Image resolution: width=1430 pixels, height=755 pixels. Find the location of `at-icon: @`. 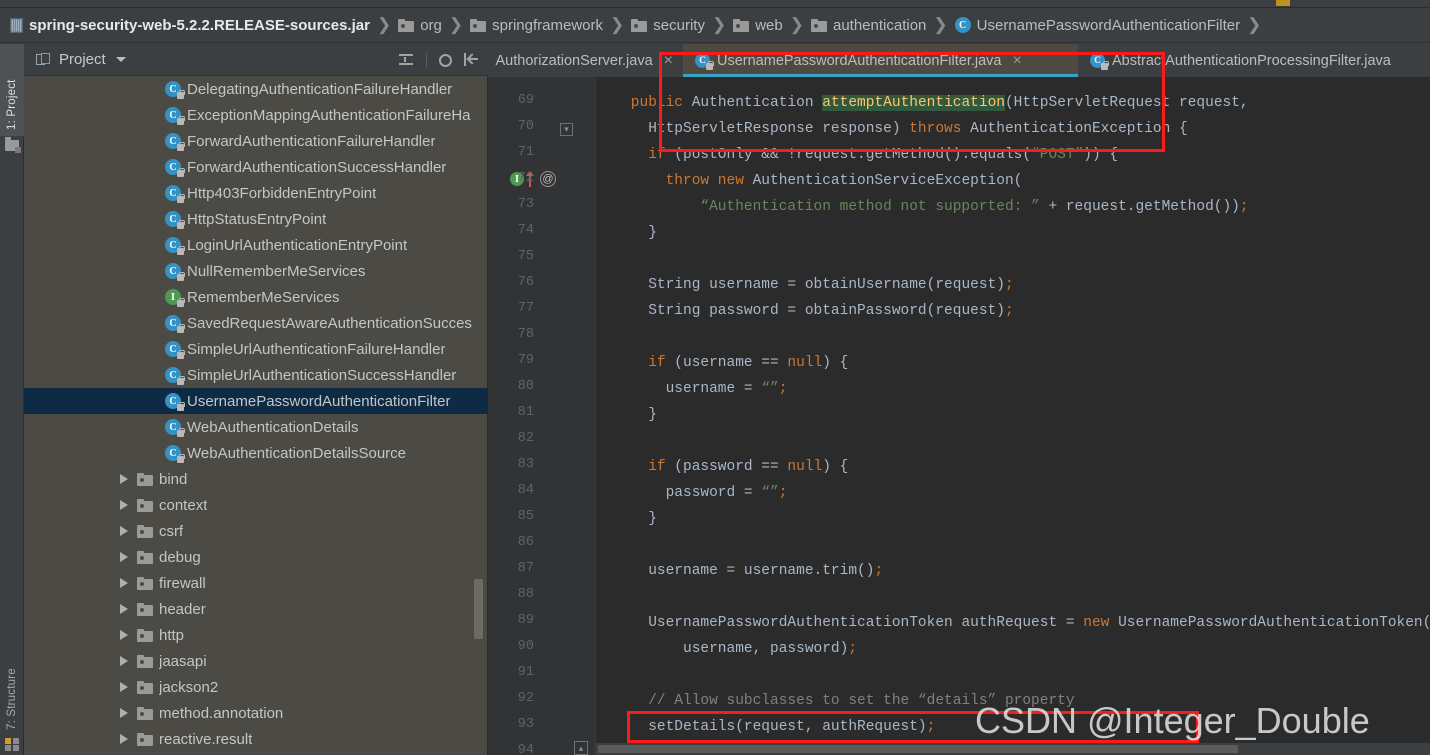

at-icon: @ is located at coordinates (548, 179).